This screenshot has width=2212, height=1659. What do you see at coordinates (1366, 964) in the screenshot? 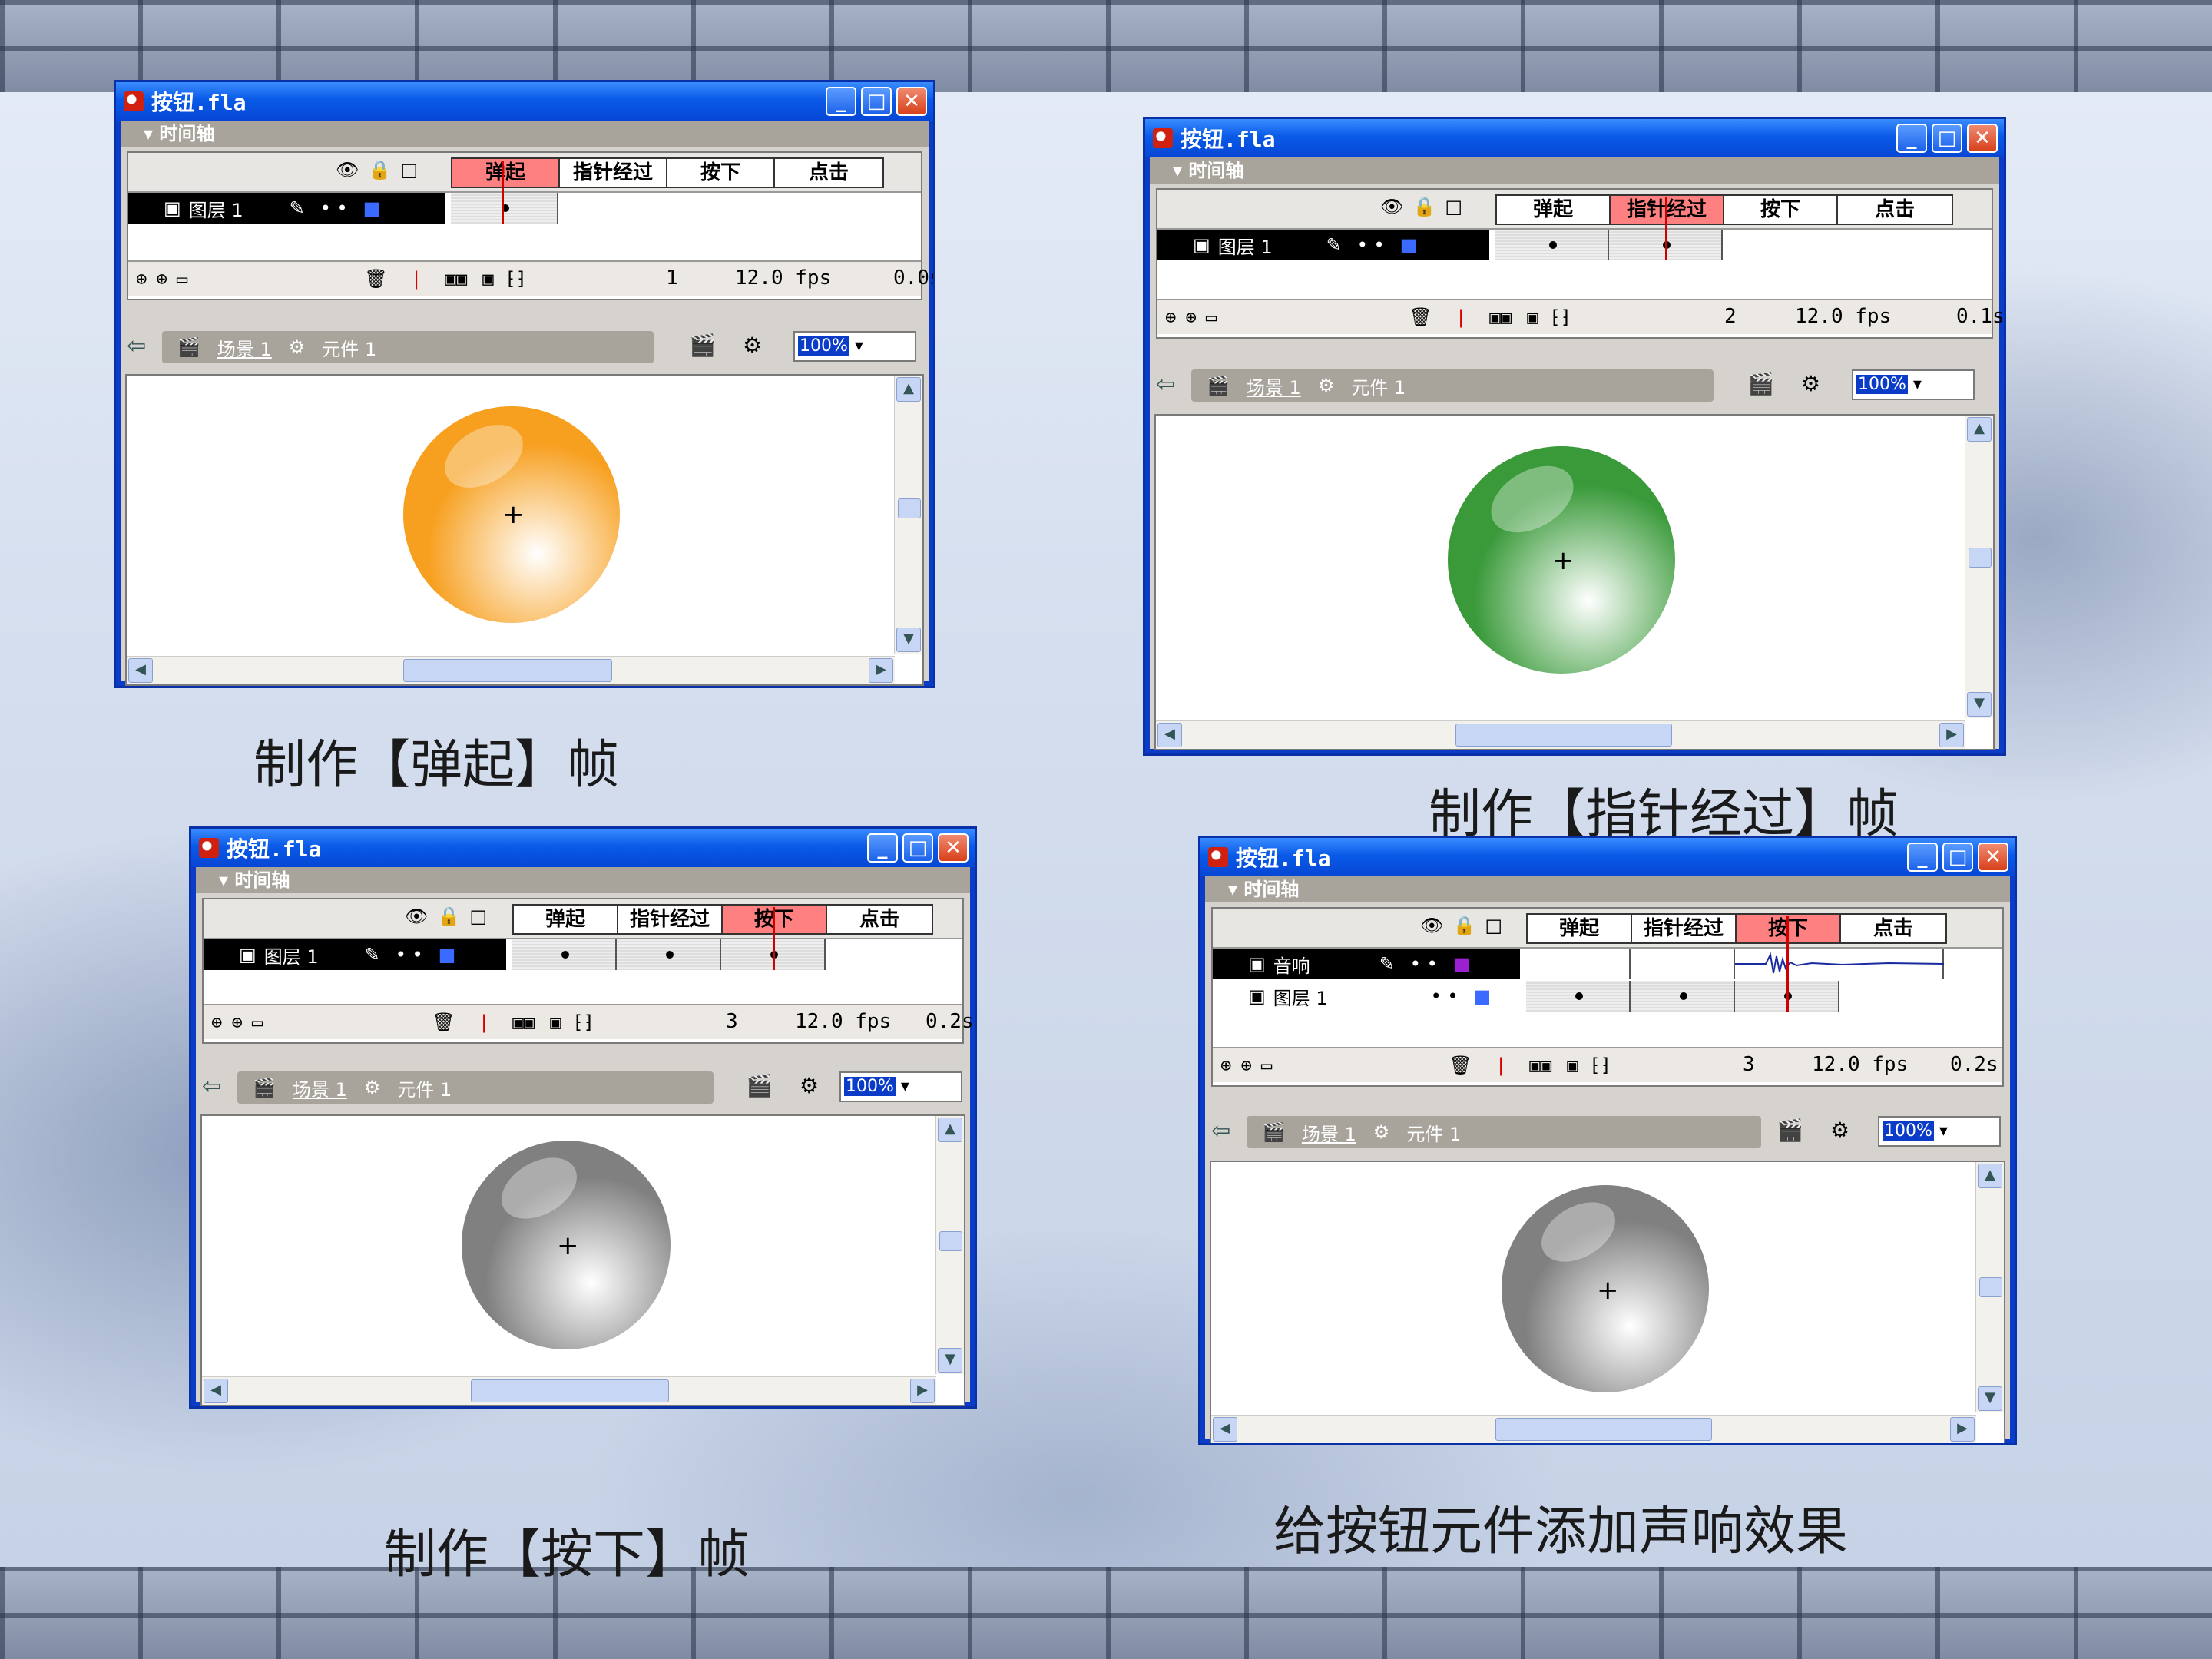
I see `layer-row-sound: ▣ 音响 ✎ • • ■` at bounding box center [1366, 964].